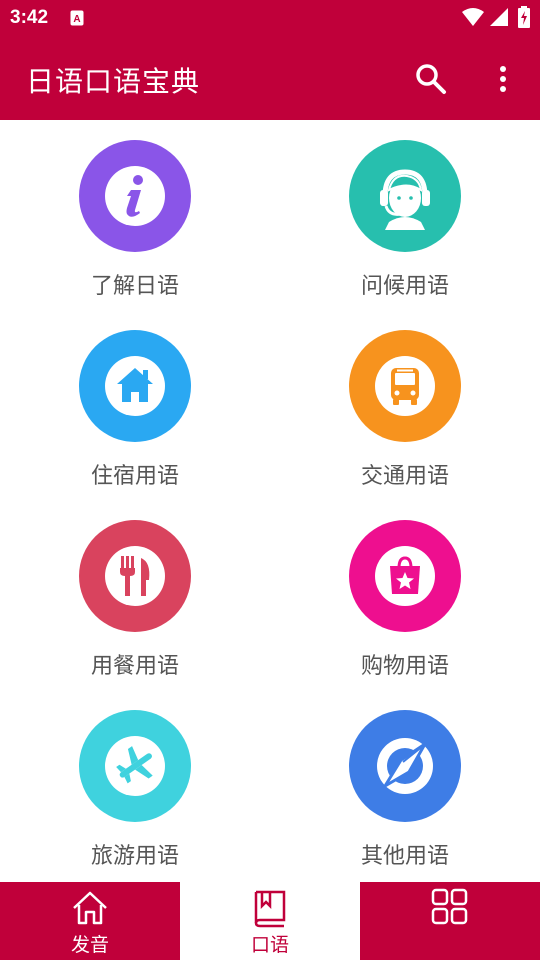  I want to click on fork-knife-icon, so click(135, 576).